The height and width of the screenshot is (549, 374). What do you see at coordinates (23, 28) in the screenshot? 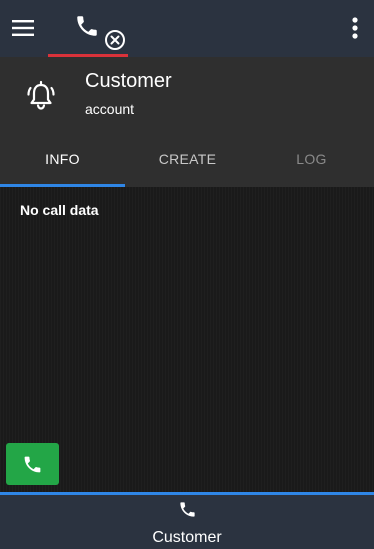
I see `hamburger-menu-icon` at bounding box center [23, 28].